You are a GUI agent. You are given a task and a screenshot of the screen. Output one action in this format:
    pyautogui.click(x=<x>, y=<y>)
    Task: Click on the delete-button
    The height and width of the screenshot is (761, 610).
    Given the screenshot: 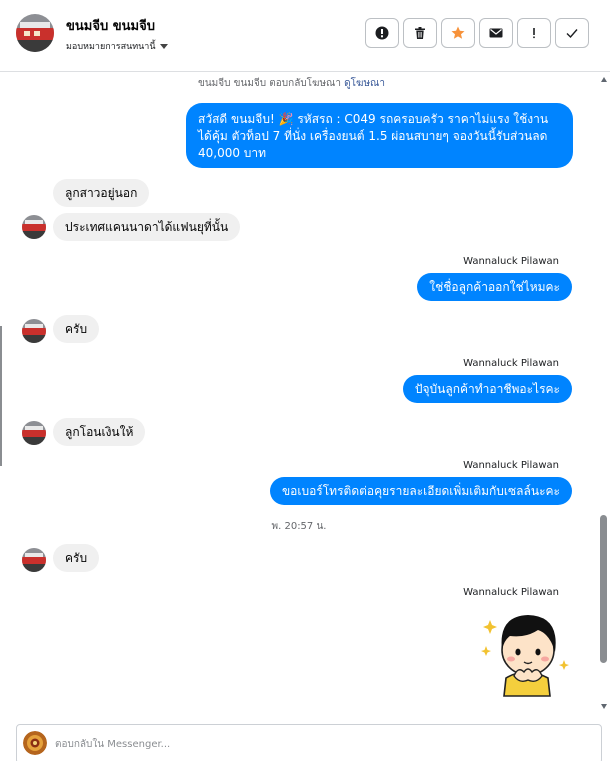 What is the action you would take?
    pyautogui.click(x=420, y=33)
    